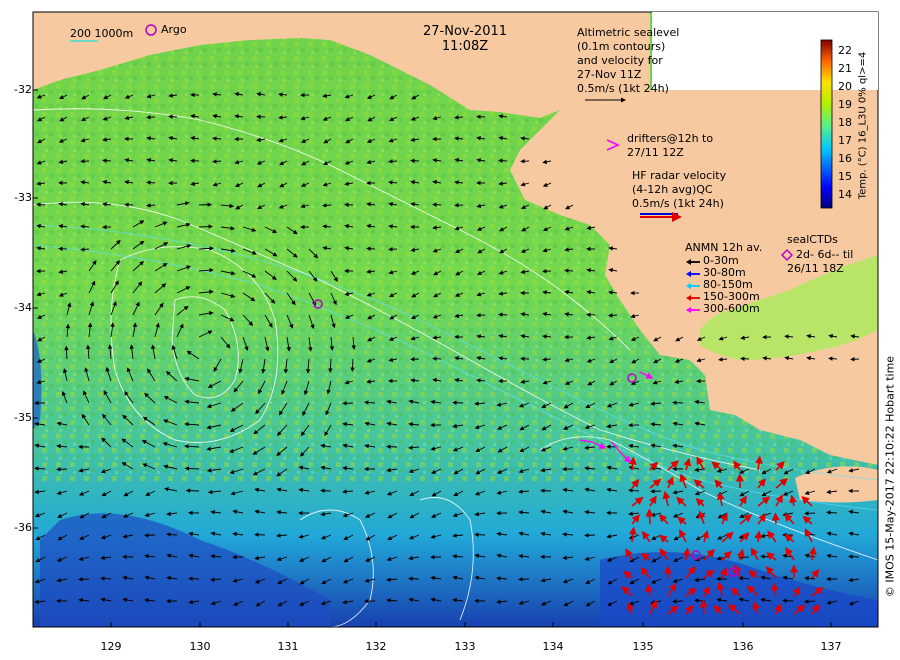 This screenshot has width=900, height=660. I want to click on y-tick-label: -35, so click(23, 417).